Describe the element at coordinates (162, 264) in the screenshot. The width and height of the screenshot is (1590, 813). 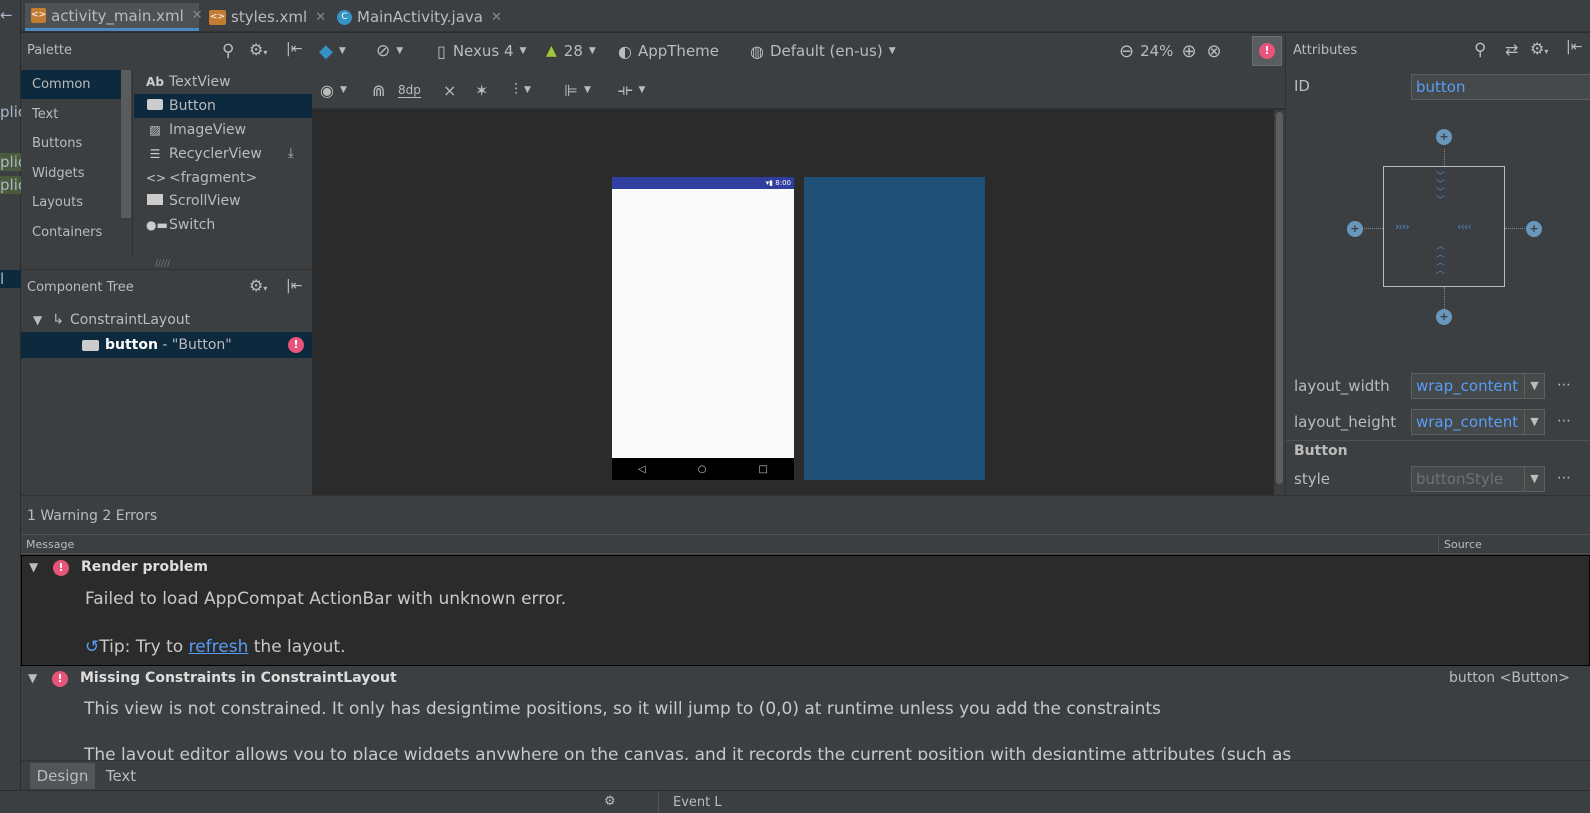
I see `resize-grip: /////` at that location.